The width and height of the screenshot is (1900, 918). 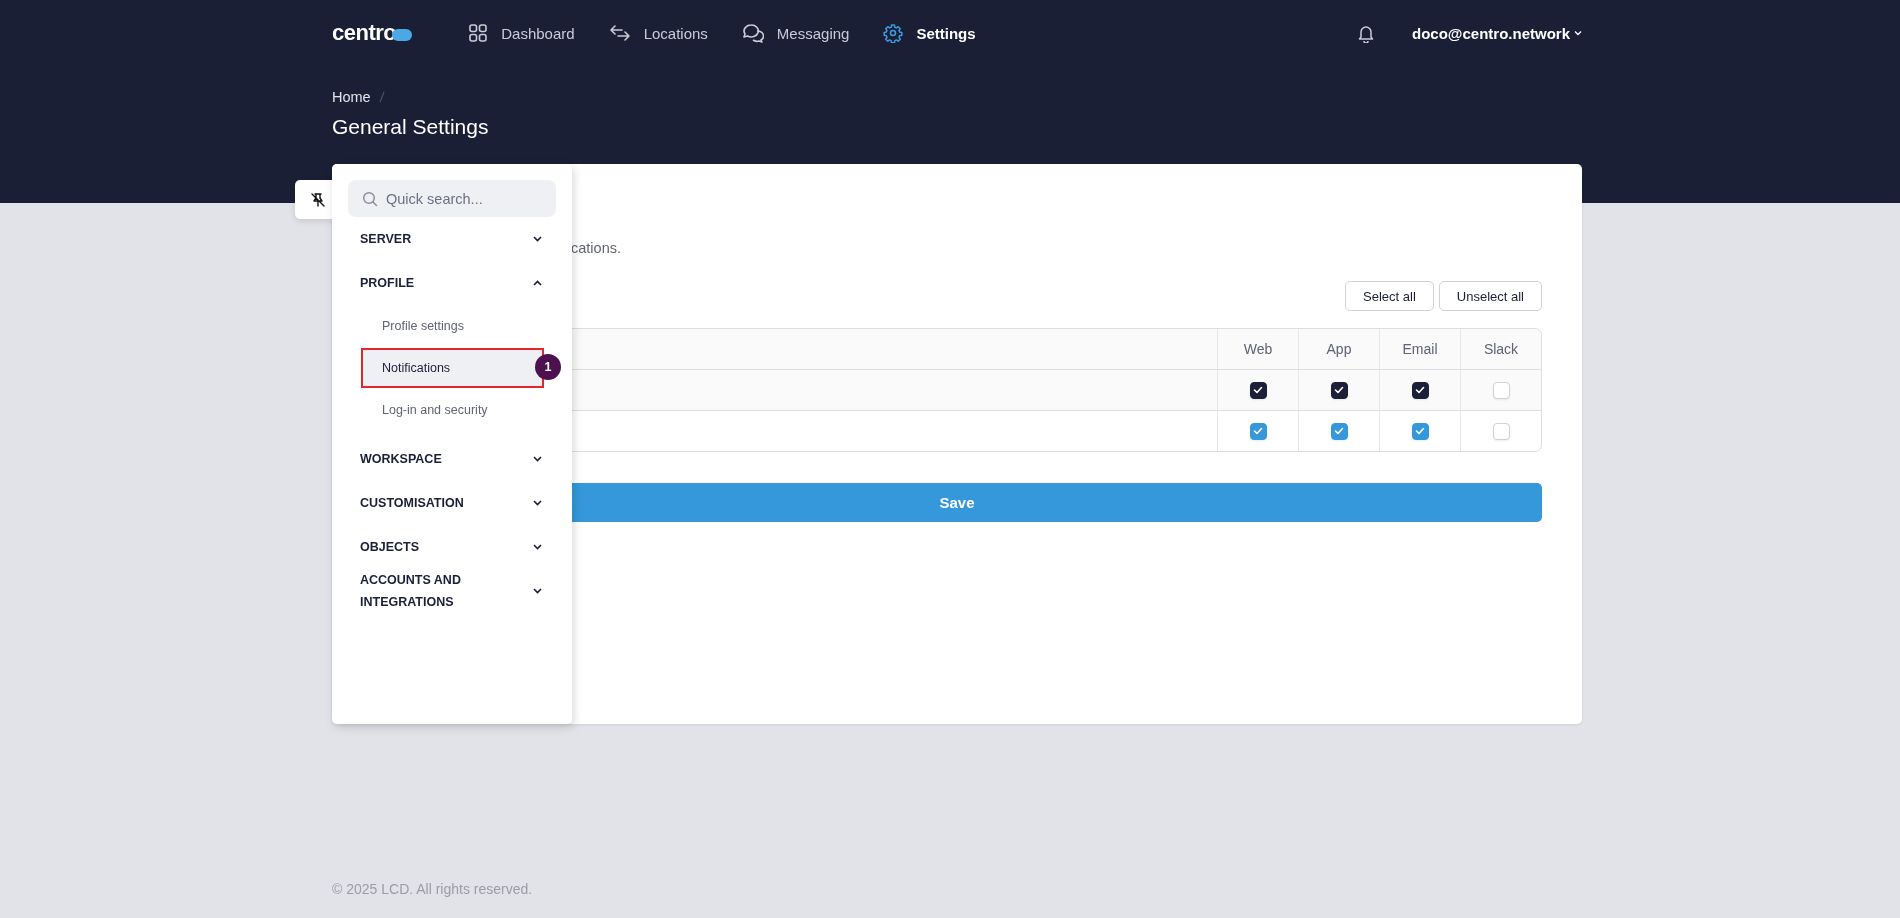 What do you see at coordinates (452, 410) in the screenshot?
I see `menu-item: Log-in and security` at bounding box center [452, 410].